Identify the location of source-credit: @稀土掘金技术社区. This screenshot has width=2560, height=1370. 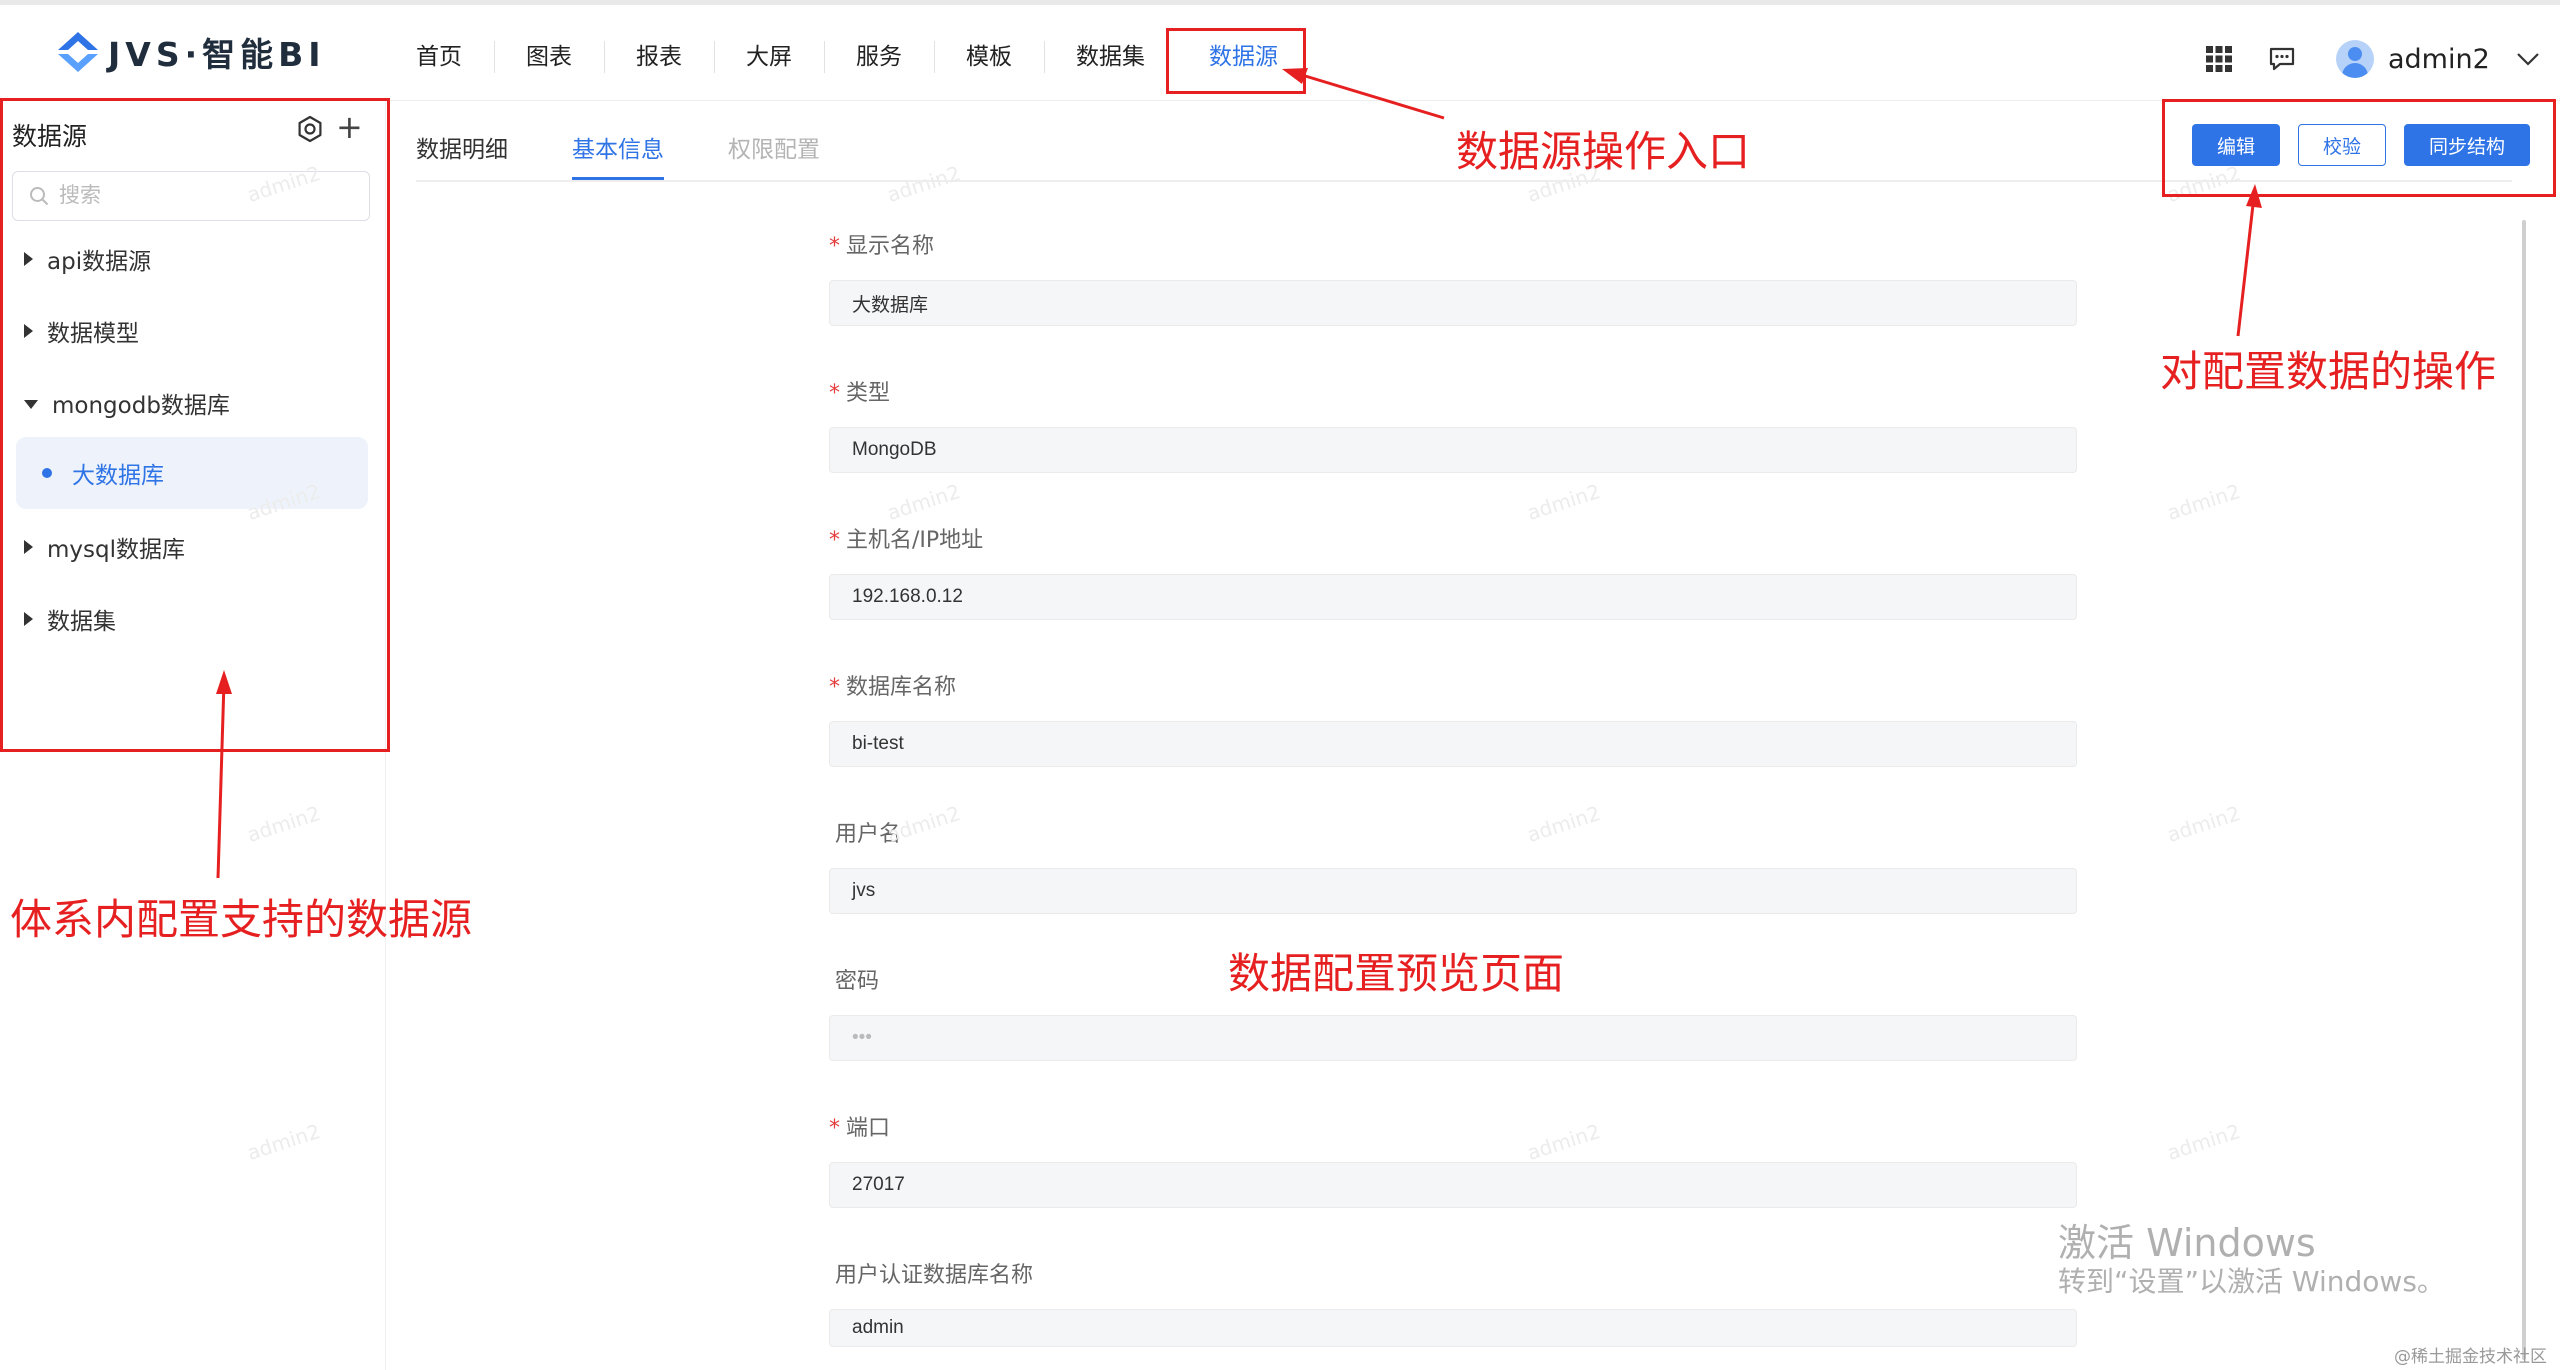
(2470, 1357).